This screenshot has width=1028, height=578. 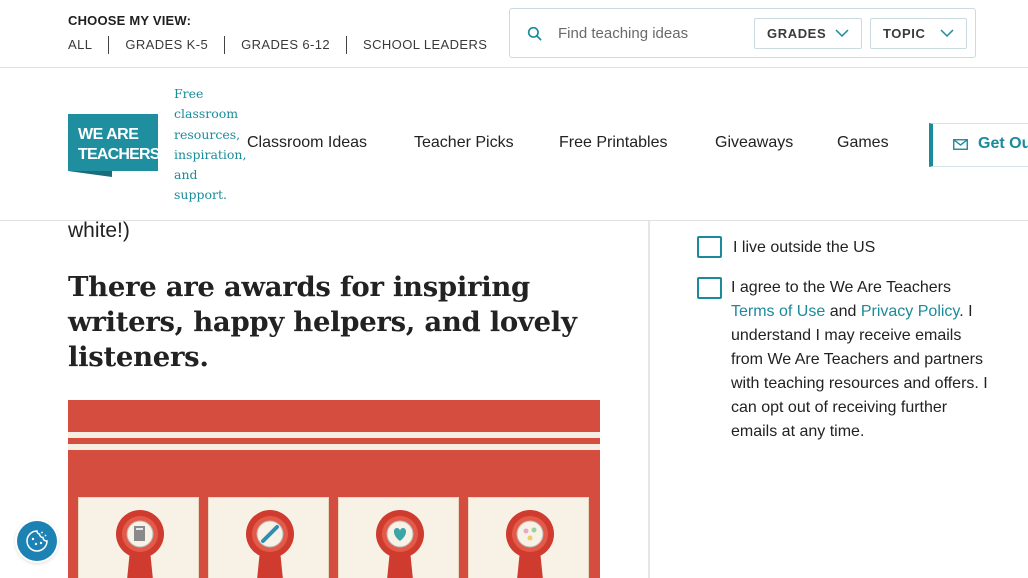 I want to click on nav-link-giveaways: Giveaways, so click(x=754, y=143).